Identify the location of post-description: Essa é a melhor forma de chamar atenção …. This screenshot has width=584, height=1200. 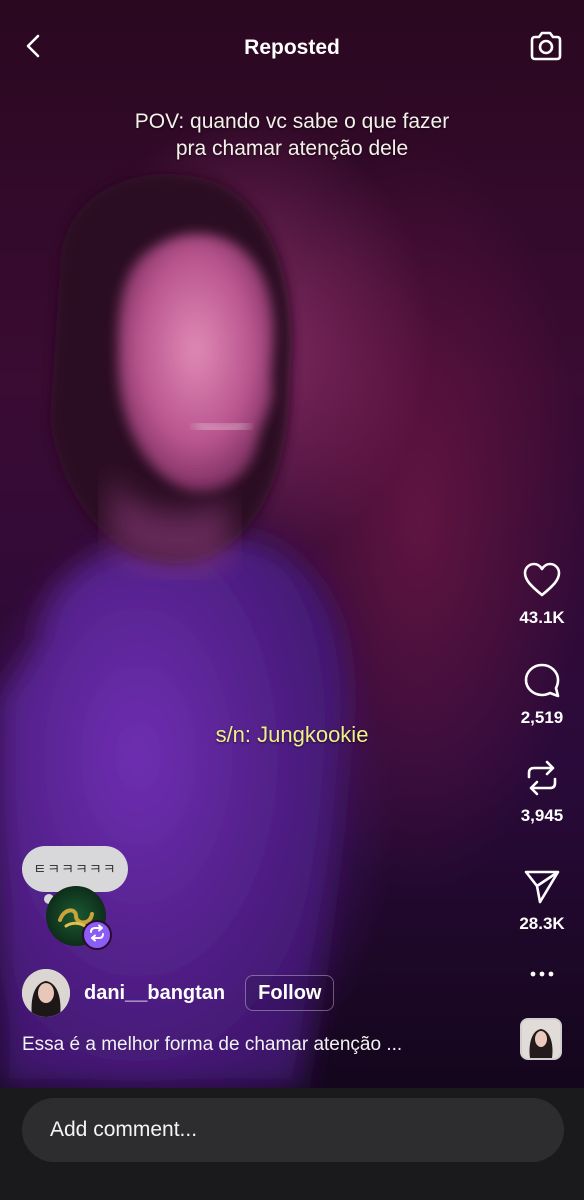
(257, 1045).